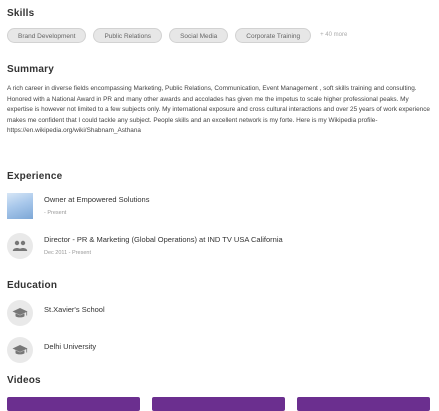 This screenshot has width=439, height=411. What do you see at coordinates (21, 13) in the screenshot?
I see `skills-heading: Skills` at bounding box center [21, 13].